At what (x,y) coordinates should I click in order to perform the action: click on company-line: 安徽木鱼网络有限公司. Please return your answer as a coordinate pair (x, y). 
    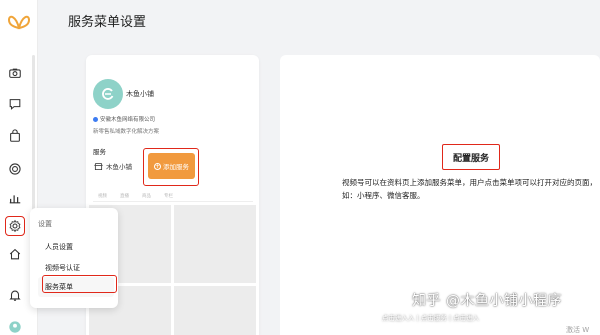
    Looking at the image, I should click on (124, 119).